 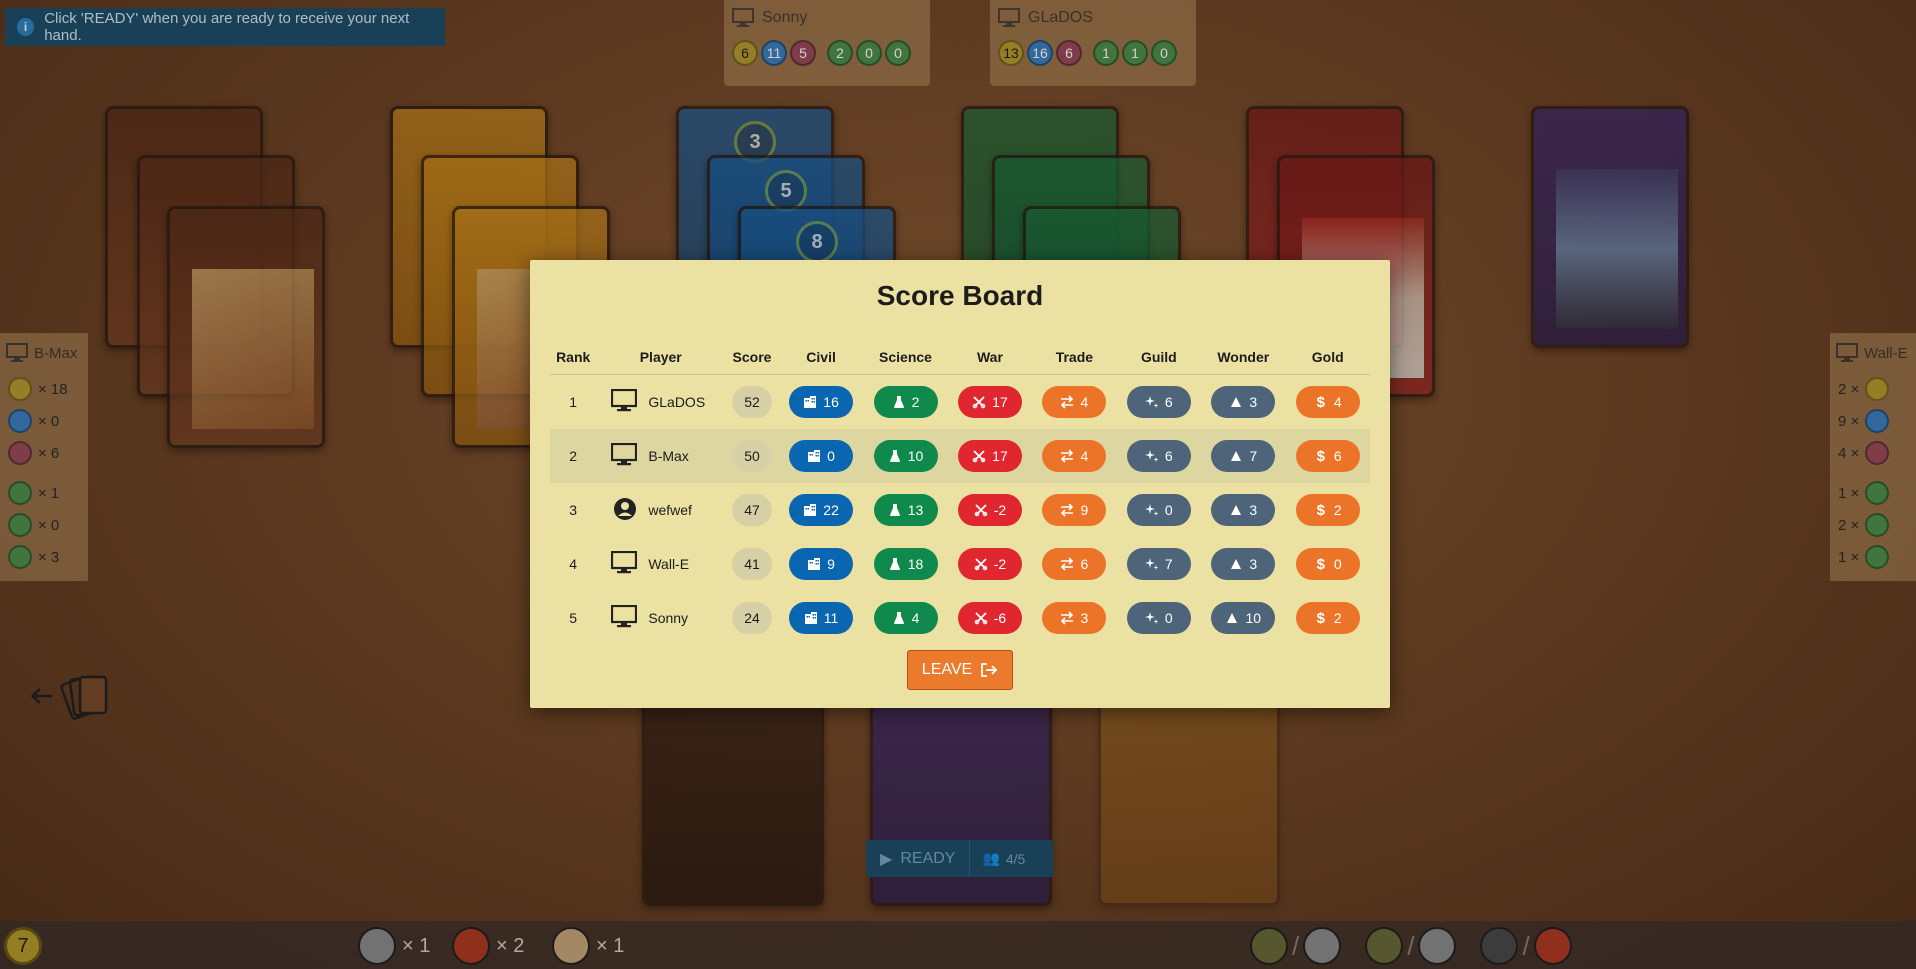 What do you see at coordinates (49, 493) in the screenshot?
I see `science-count: × 1` at bounding box center [49, 493].